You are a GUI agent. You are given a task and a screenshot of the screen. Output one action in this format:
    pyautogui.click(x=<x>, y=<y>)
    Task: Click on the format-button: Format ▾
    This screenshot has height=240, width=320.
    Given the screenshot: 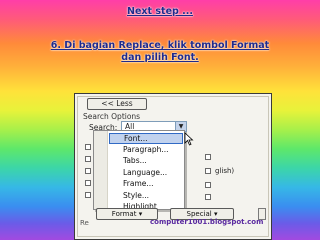 What is the action you would take?
    pyautogui.click(x=127, y=214)
    